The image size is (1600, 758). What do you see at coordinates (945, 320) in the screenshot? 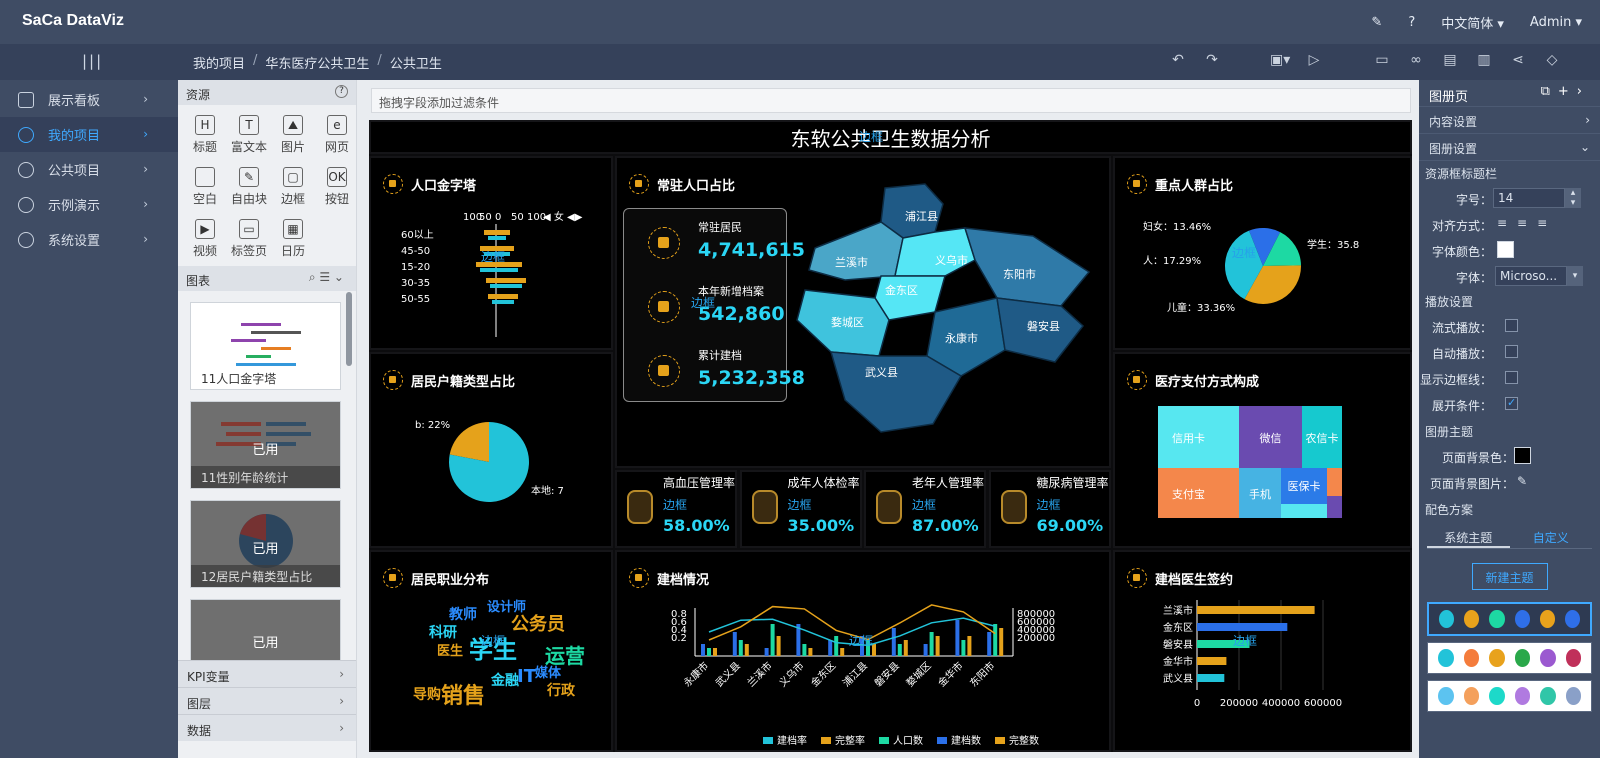
I see `region-map: 浦江县兰溪市 义乌市金东区 东阳市婺城区永康市 磐安县武义县` at bounding box center [945, 320].